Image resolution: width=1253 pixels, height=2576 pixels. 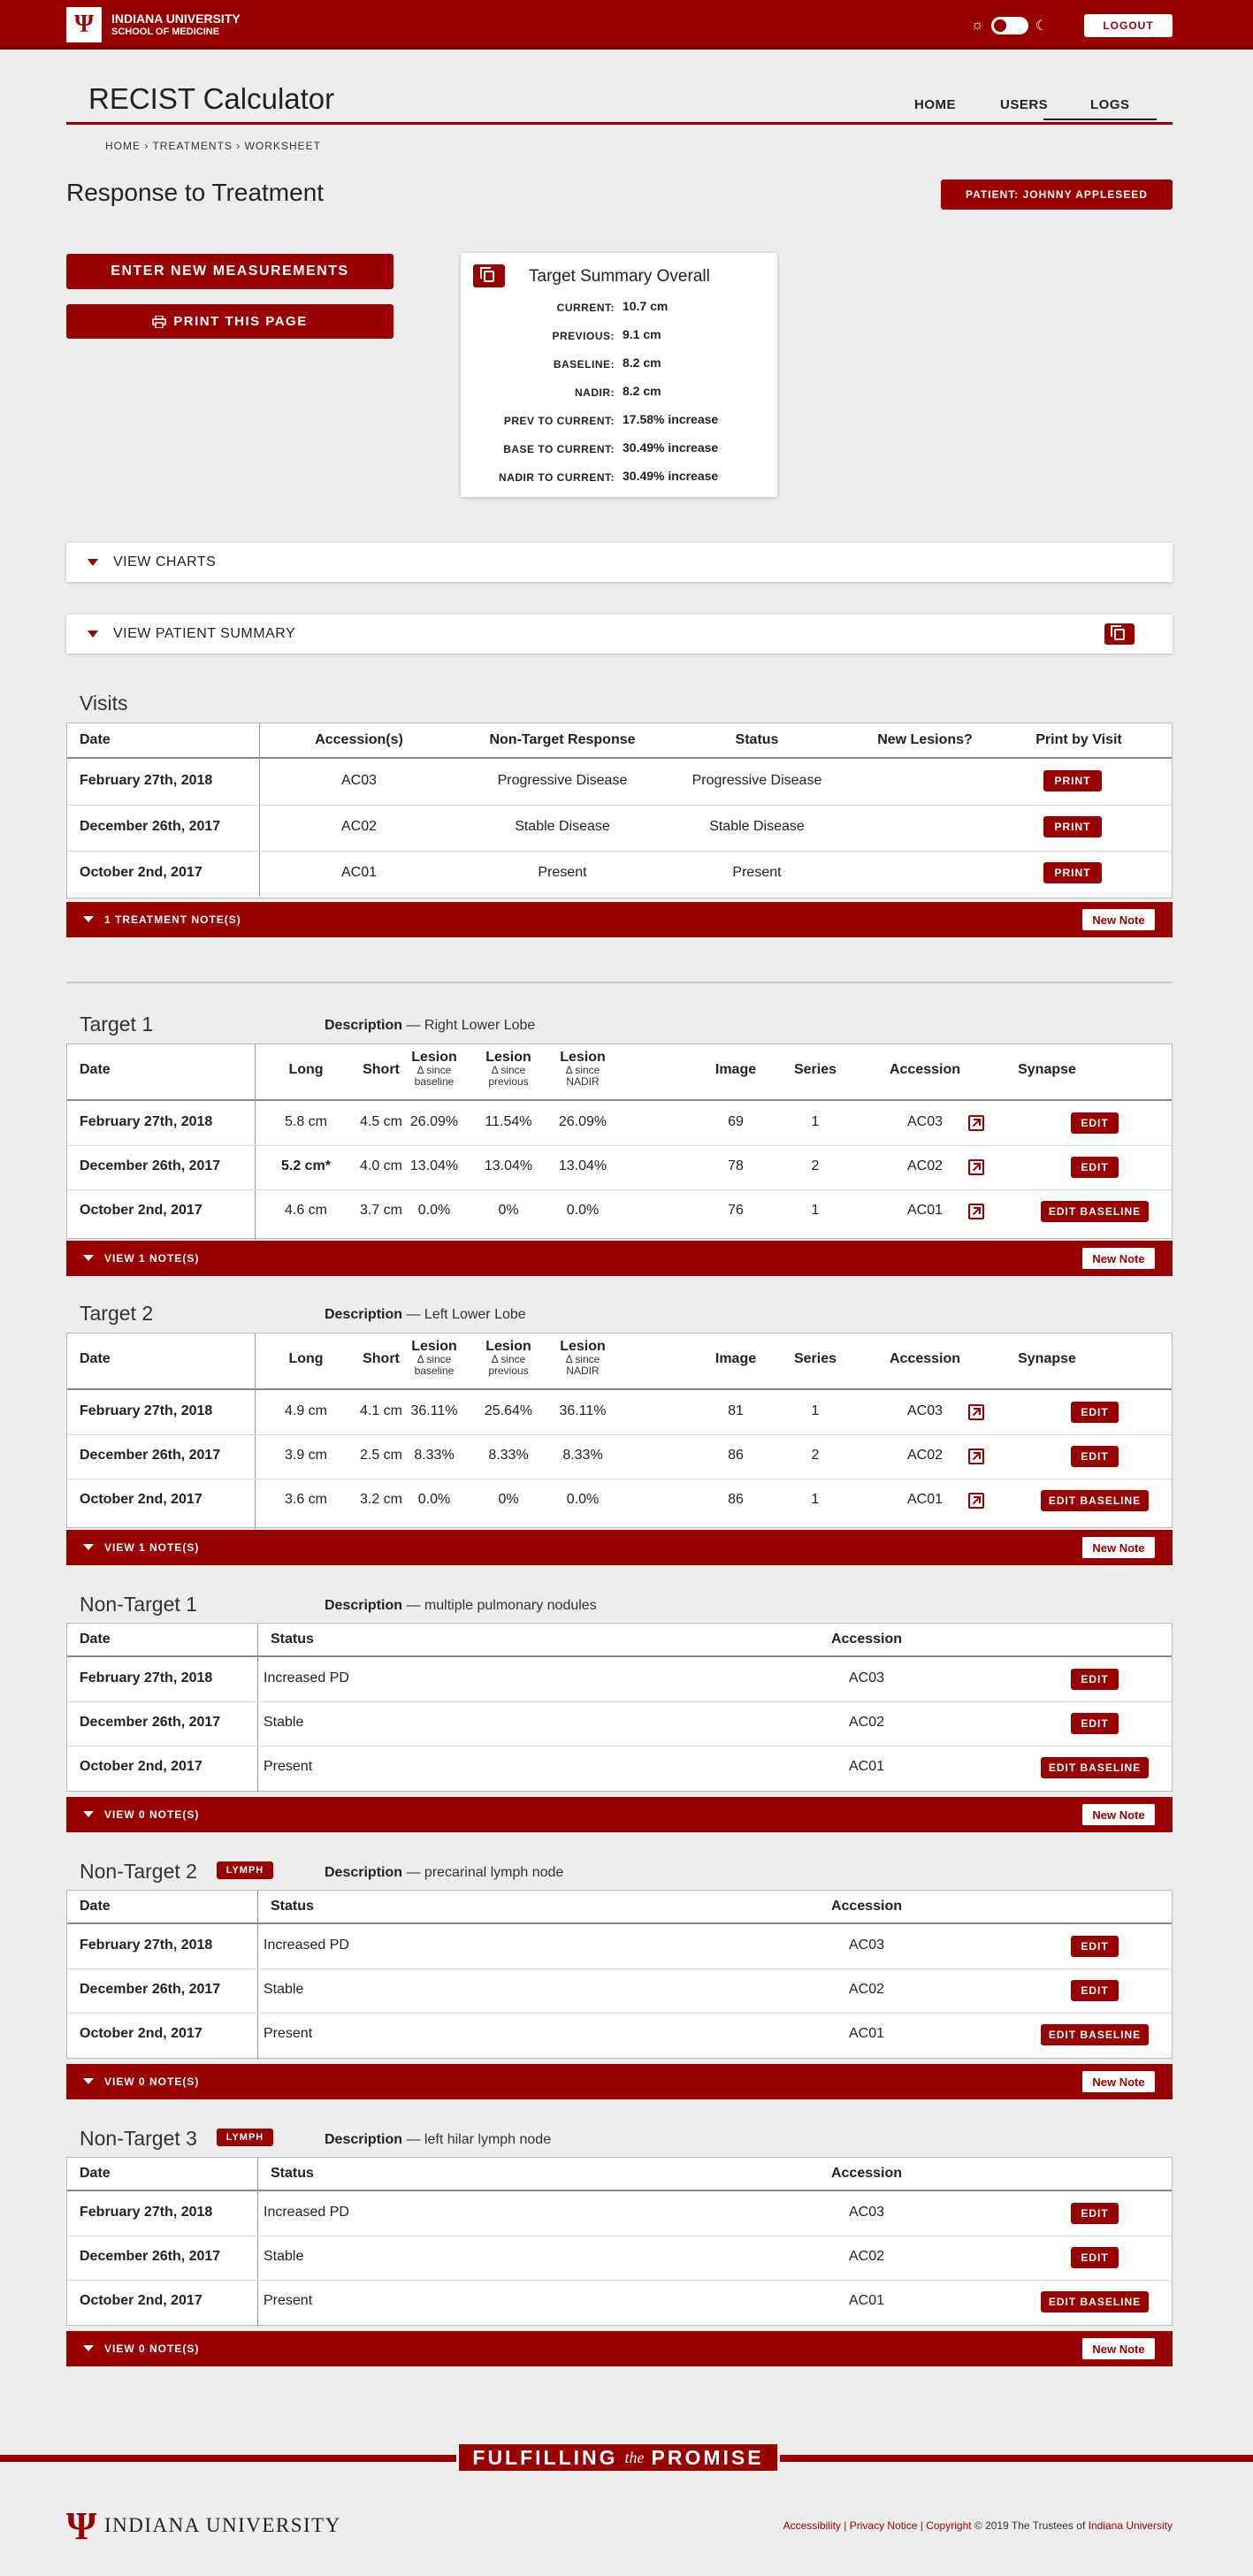 I want to click on target-pct-baseline: 0.0%, so click(x=434, y=1500).